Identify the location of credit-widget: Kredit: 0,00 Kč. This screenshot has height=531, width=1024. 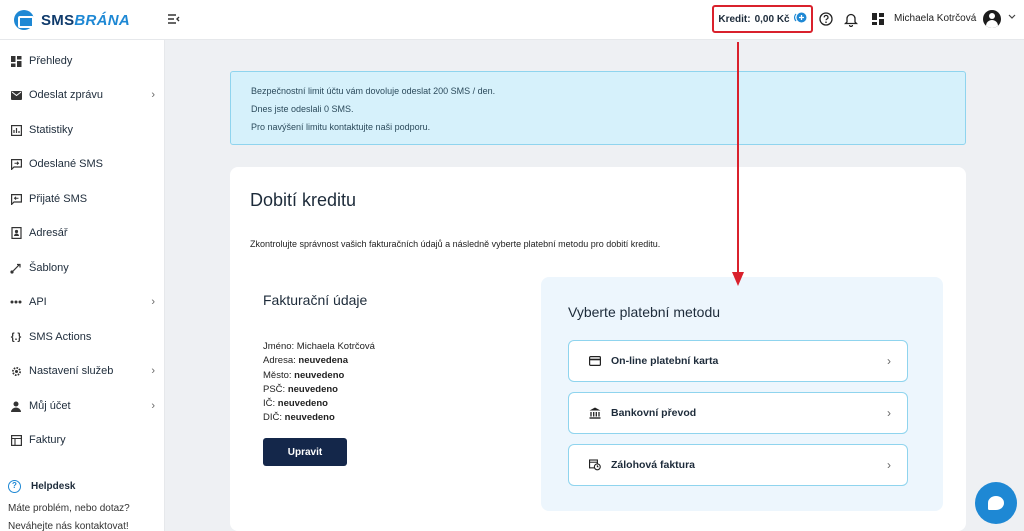
(762, 19).